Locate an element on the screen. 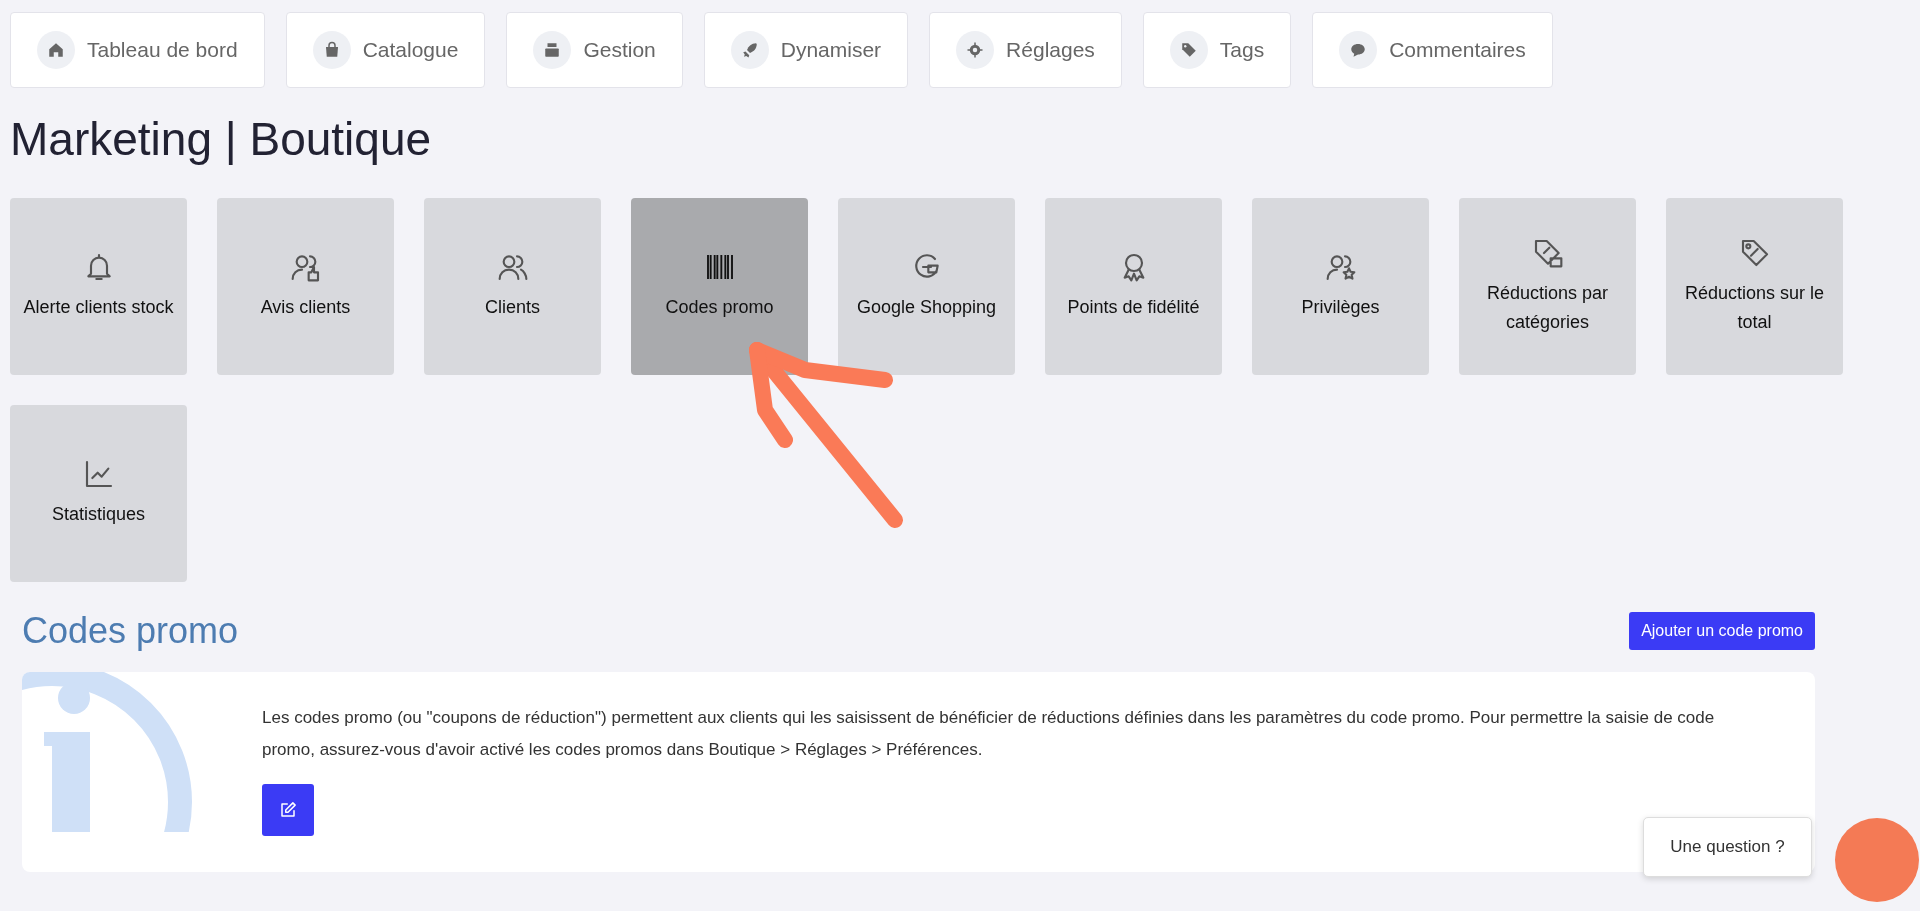 This screenshot has height=911, width=1920. menu-tile: Alerte clients stock is located at coordinates (98, 286).